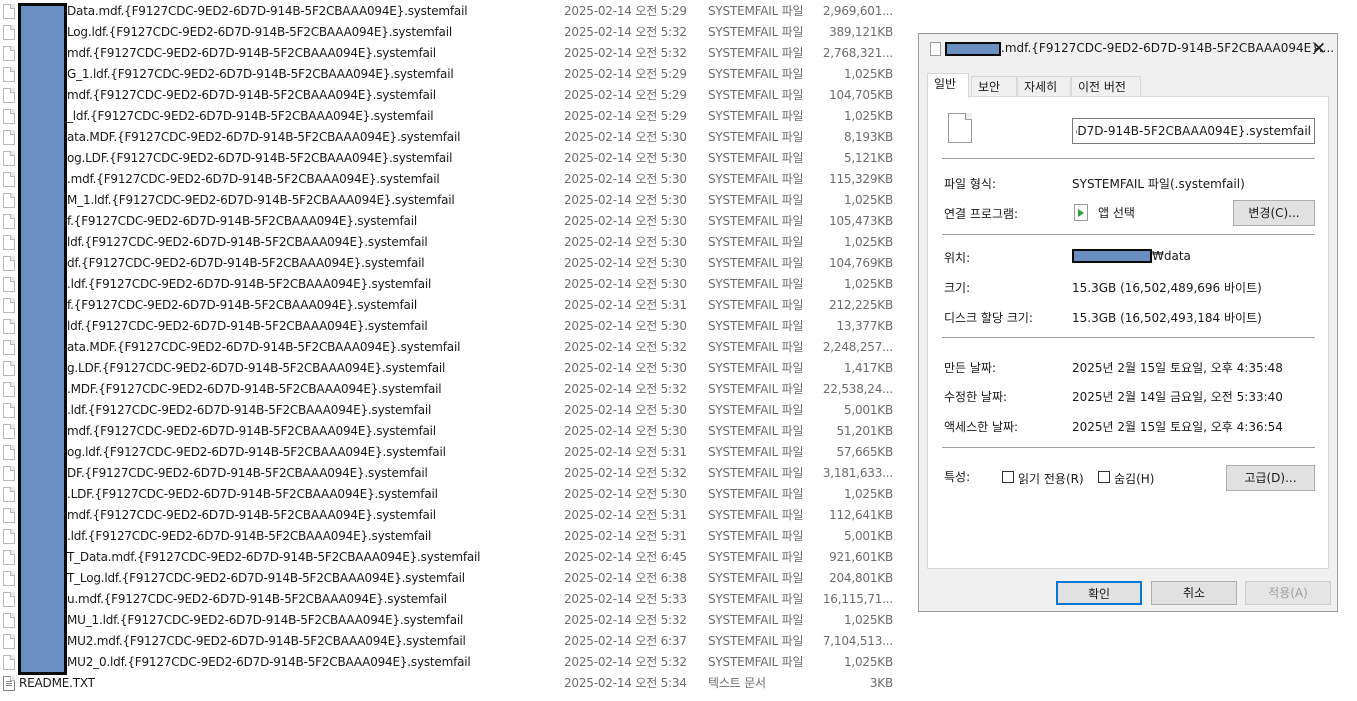 The height and width of the screenshot is (701, 1357). Describe the element at coordinates (865, 431) in the screenshot. I see `file-size: 51,201KB` at that location.